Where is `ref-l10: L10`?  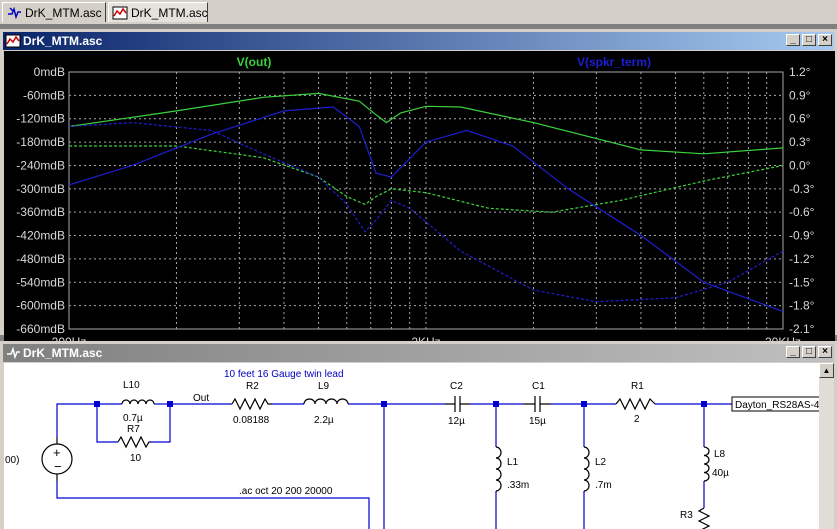 ref-l10: L10 is located at coordinates (131, 385).